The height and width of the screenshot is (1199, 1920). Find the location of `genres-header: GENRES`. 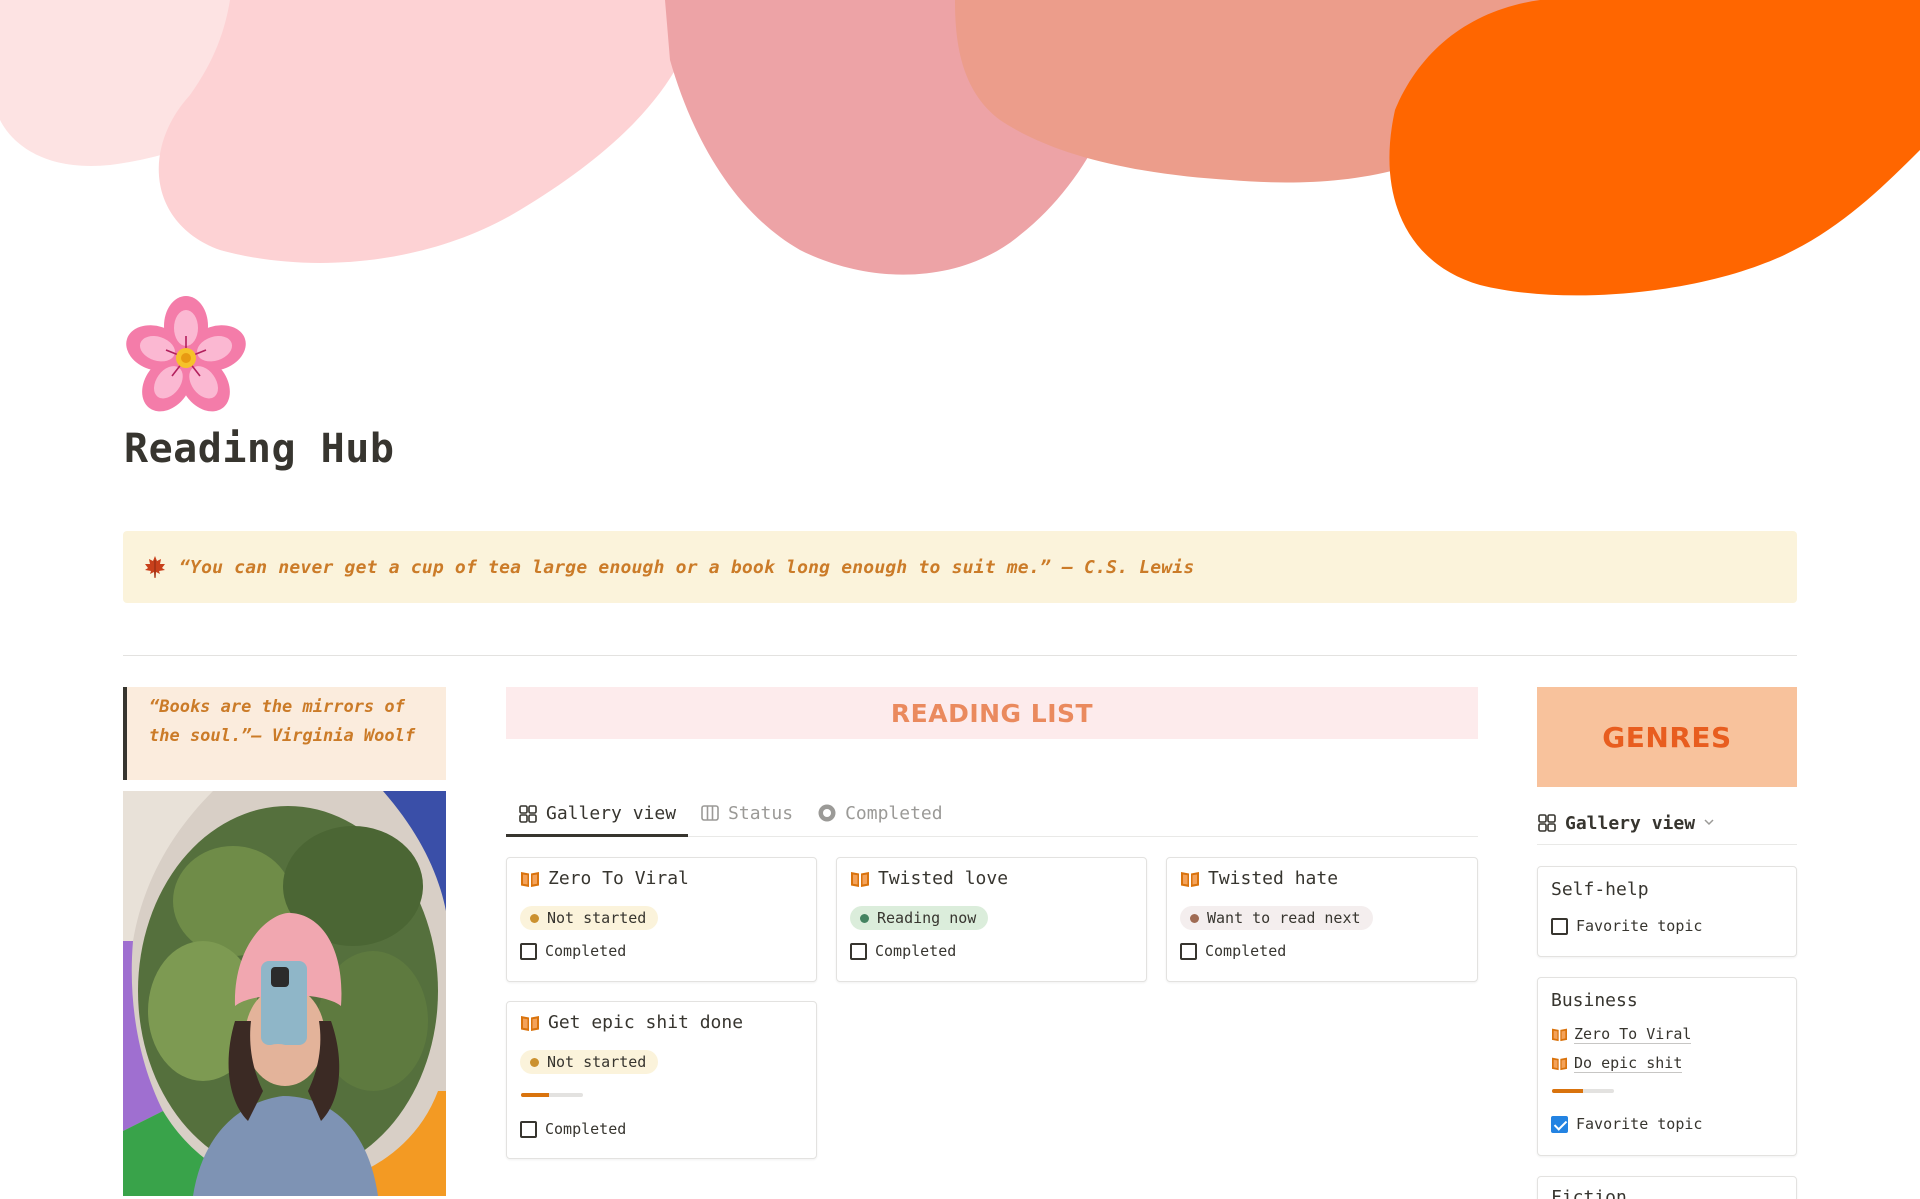

genres-header: GENRES is located at coordinates (1667, 737).